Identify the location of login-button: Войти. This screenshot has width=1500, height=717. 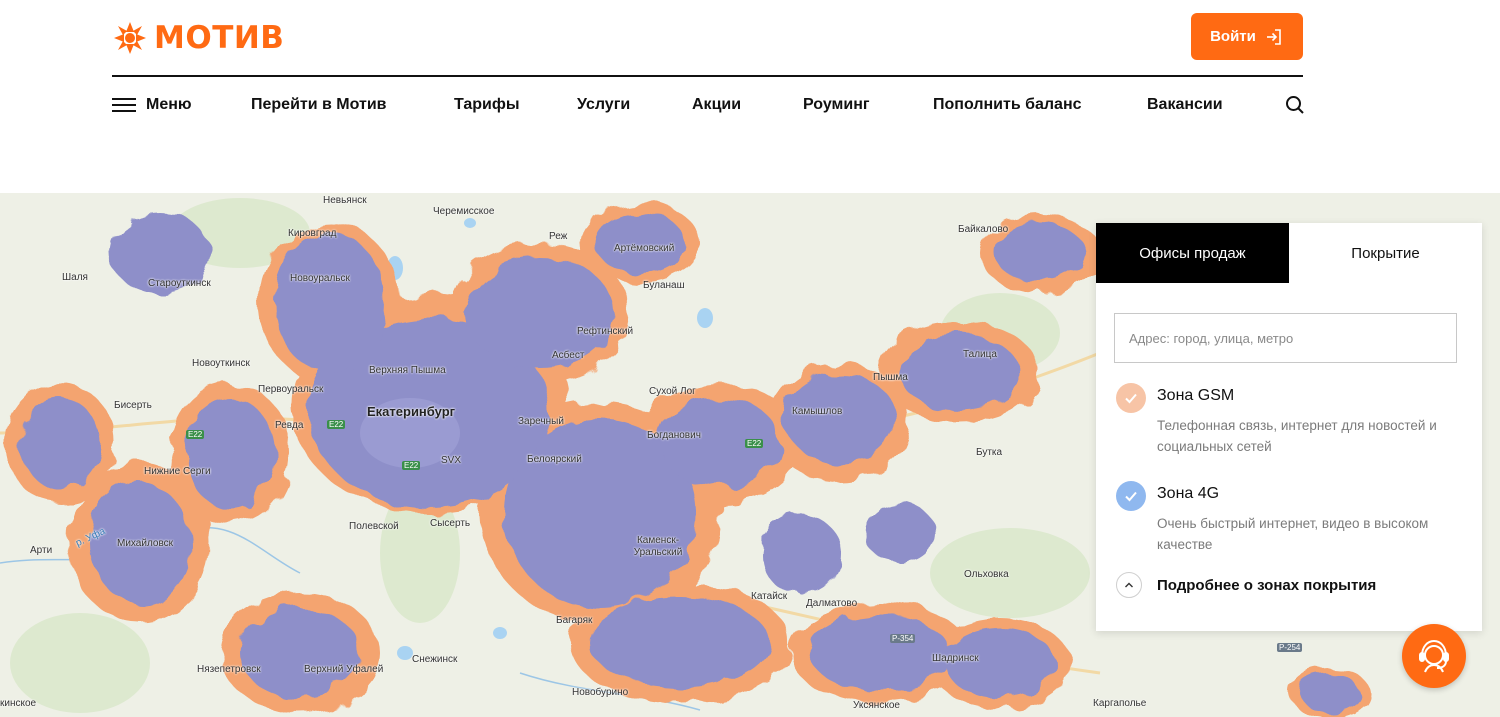
(1247, 36).